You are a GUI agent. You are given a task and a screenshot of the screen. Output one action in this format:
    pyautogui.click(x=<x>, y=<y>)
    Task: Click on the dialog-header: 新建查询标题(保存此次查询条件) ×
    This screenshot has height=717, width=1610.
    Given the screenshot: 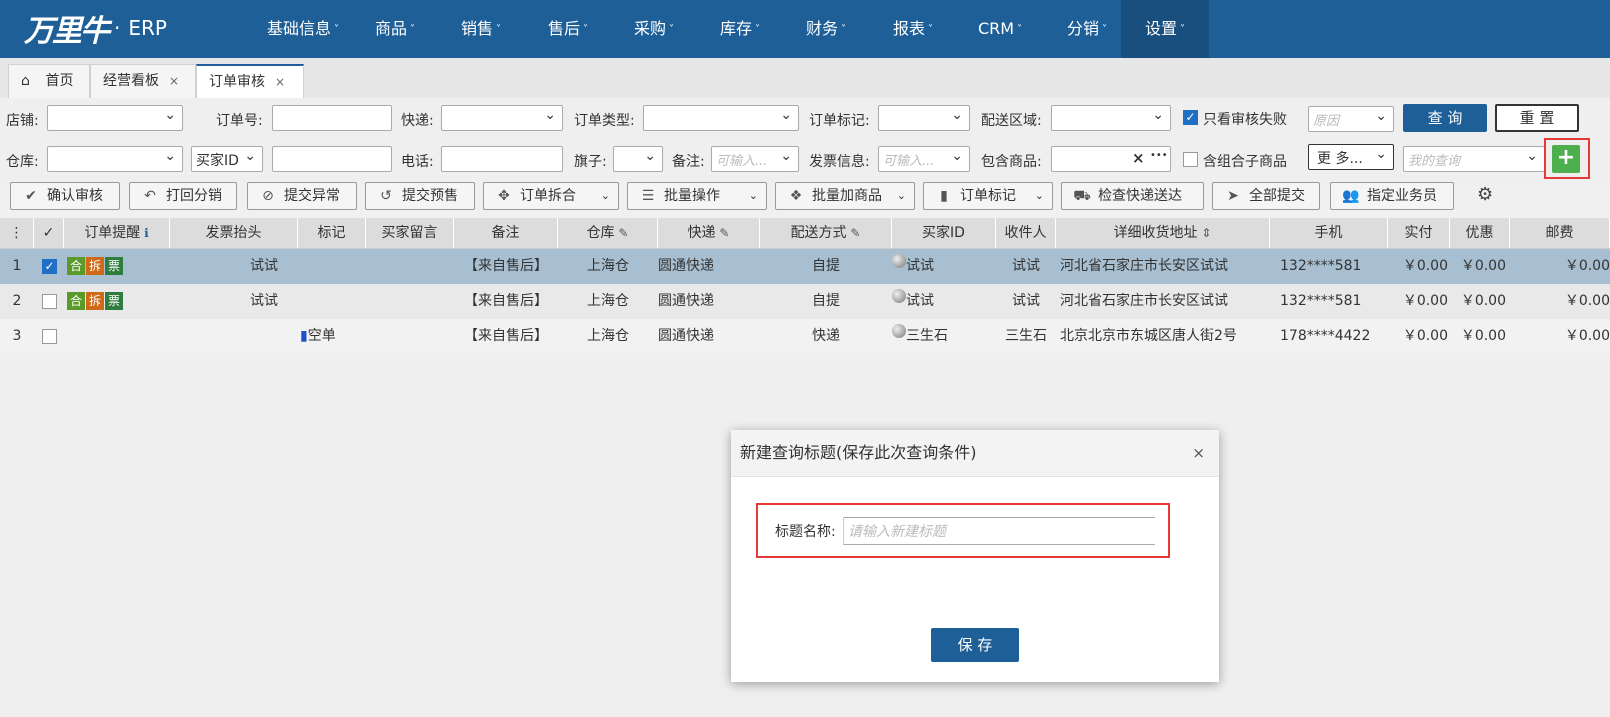 What is the action you would take?
    pyautogui.click(x=975, y=453)
    